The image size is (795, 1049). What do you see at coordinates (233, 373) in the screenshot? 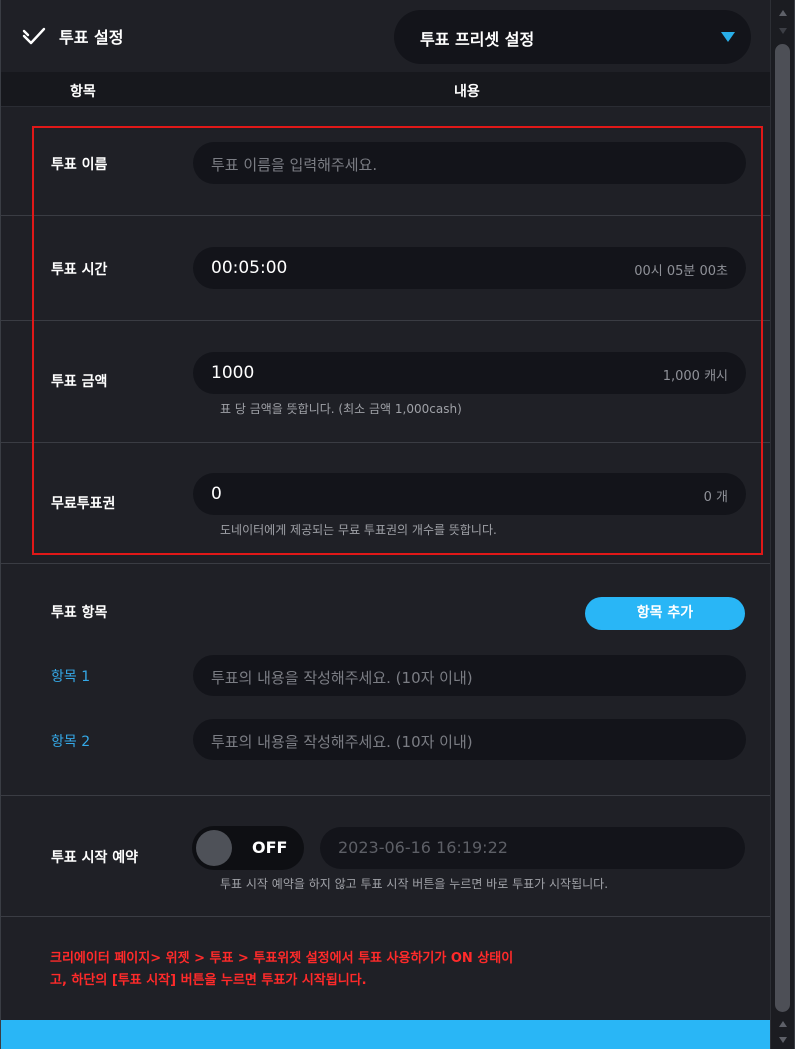
I see `vote-amount-value: 1000` at bounding box center [233, 373].